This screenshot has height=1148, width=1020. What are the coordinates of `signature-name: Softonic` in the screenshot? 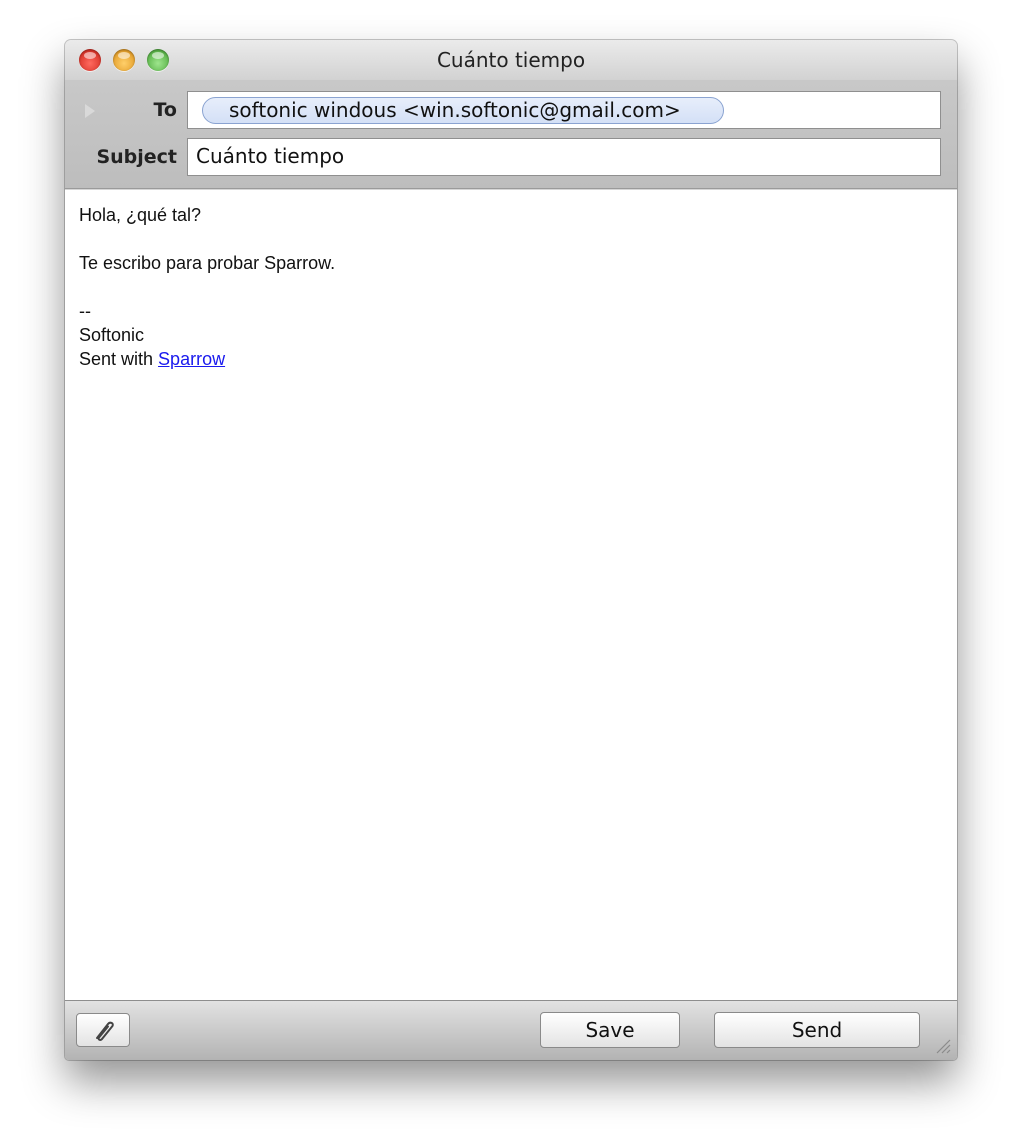 It's located at (112, 335).